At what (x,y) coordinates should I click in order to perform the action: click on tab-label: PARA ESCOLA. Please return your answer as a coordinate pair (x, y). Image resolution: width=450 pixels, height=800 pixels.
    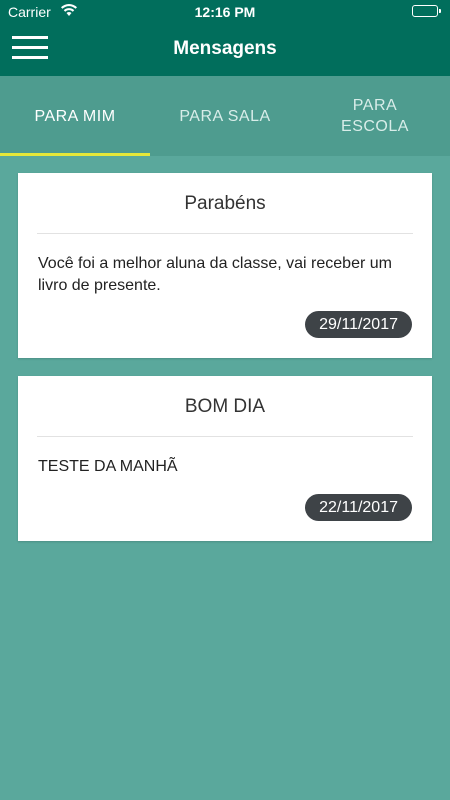
    Looking at the image, I should click on (375, 116).